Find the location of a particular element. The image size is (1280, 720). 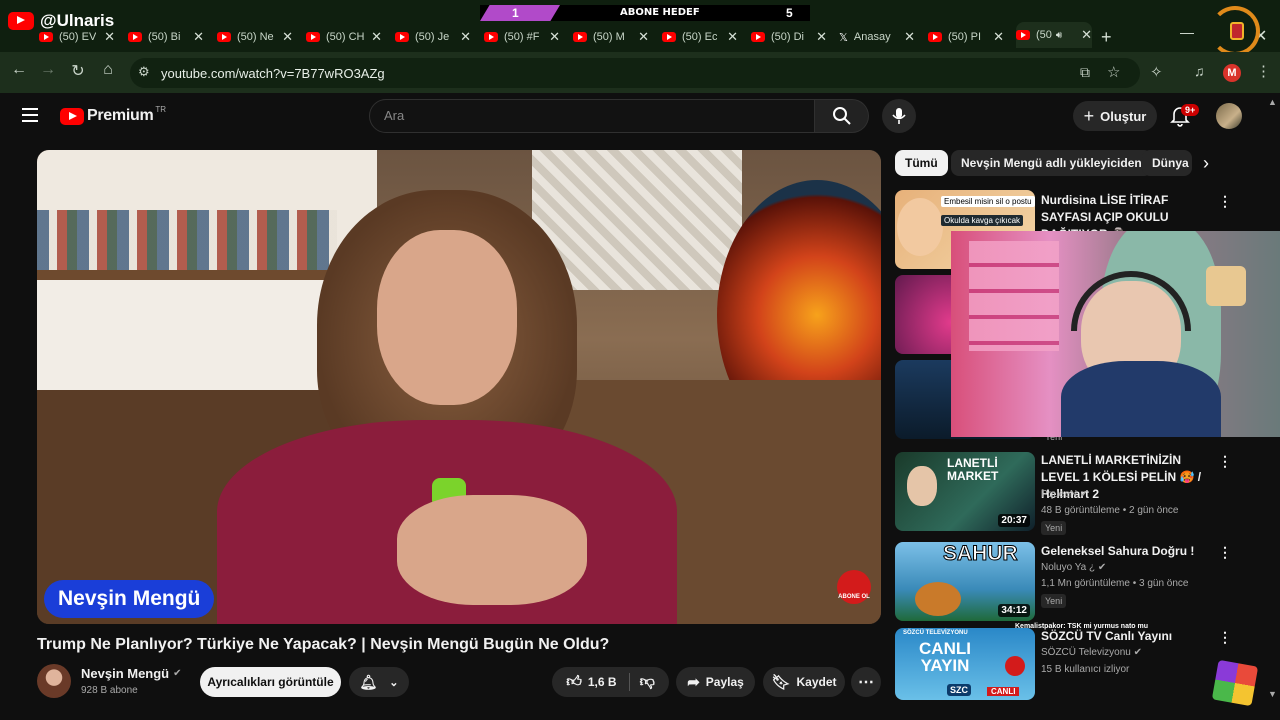

share-button: ➦ Paylaş is located at coordinates (715, 682).